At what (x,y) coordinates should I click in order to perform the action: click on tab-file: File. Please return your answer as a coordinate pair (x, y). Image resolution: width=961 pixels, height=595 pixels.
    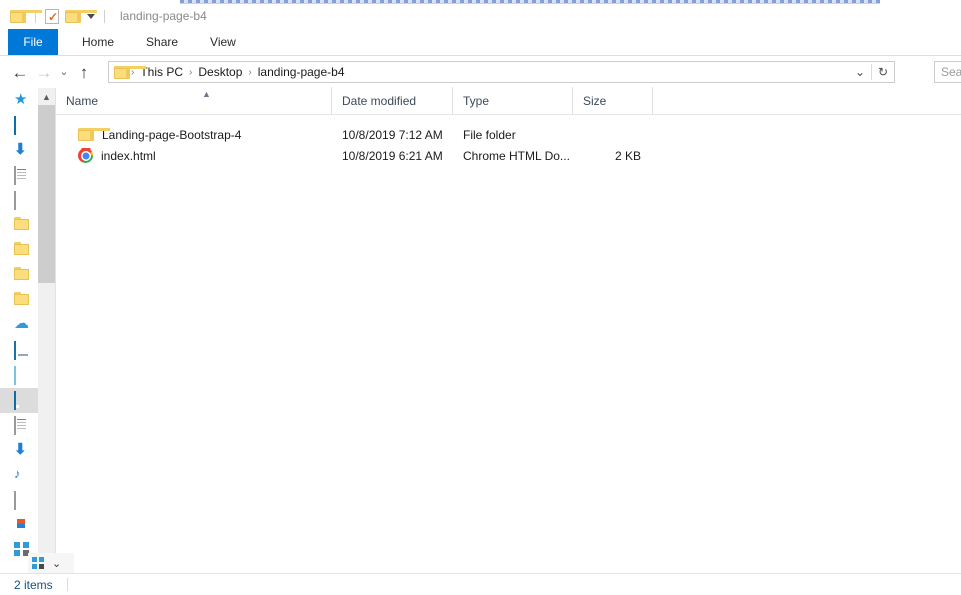
    Looking at the image, I should click on (33, 42).